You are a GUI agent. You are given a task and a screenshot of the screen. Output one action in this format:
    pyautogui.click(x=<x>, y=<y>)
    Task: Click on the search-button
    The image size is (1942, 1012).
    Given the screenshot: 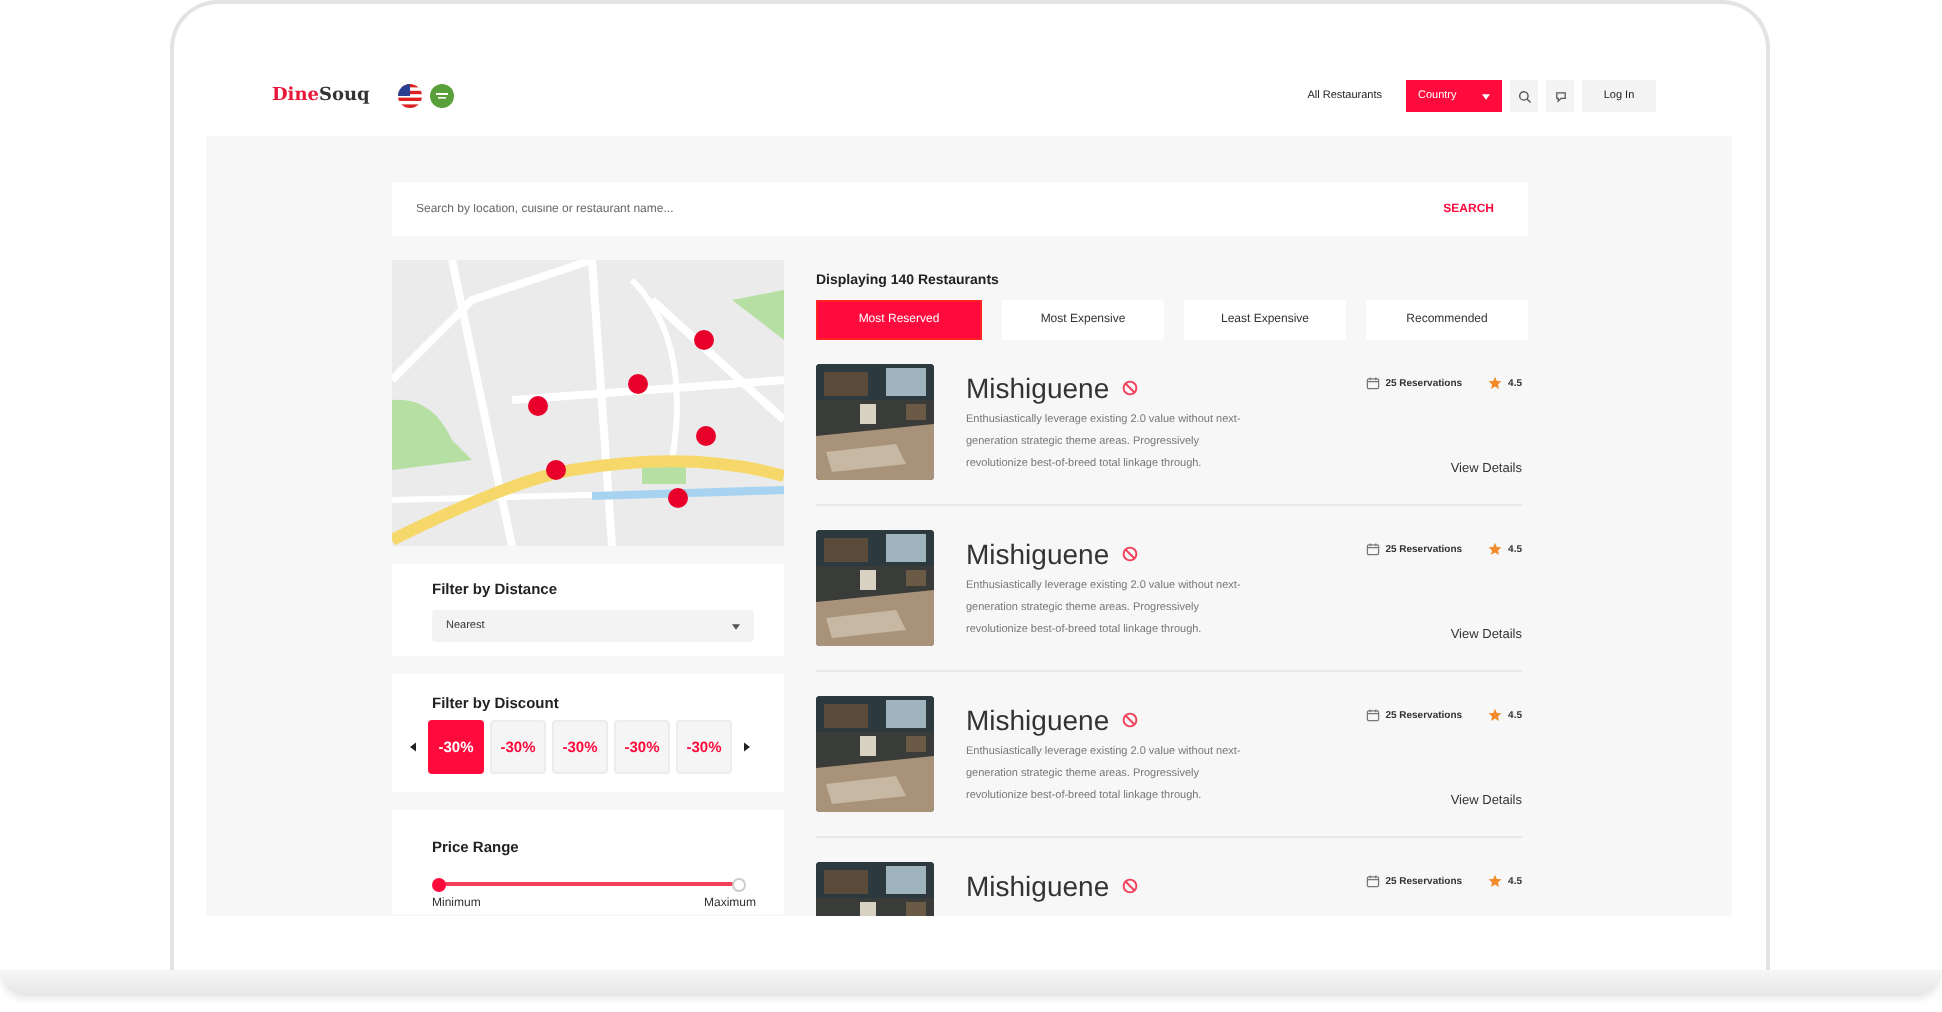 What is the action you would take?
    pyautogui.click(x=1524, y=96)
    